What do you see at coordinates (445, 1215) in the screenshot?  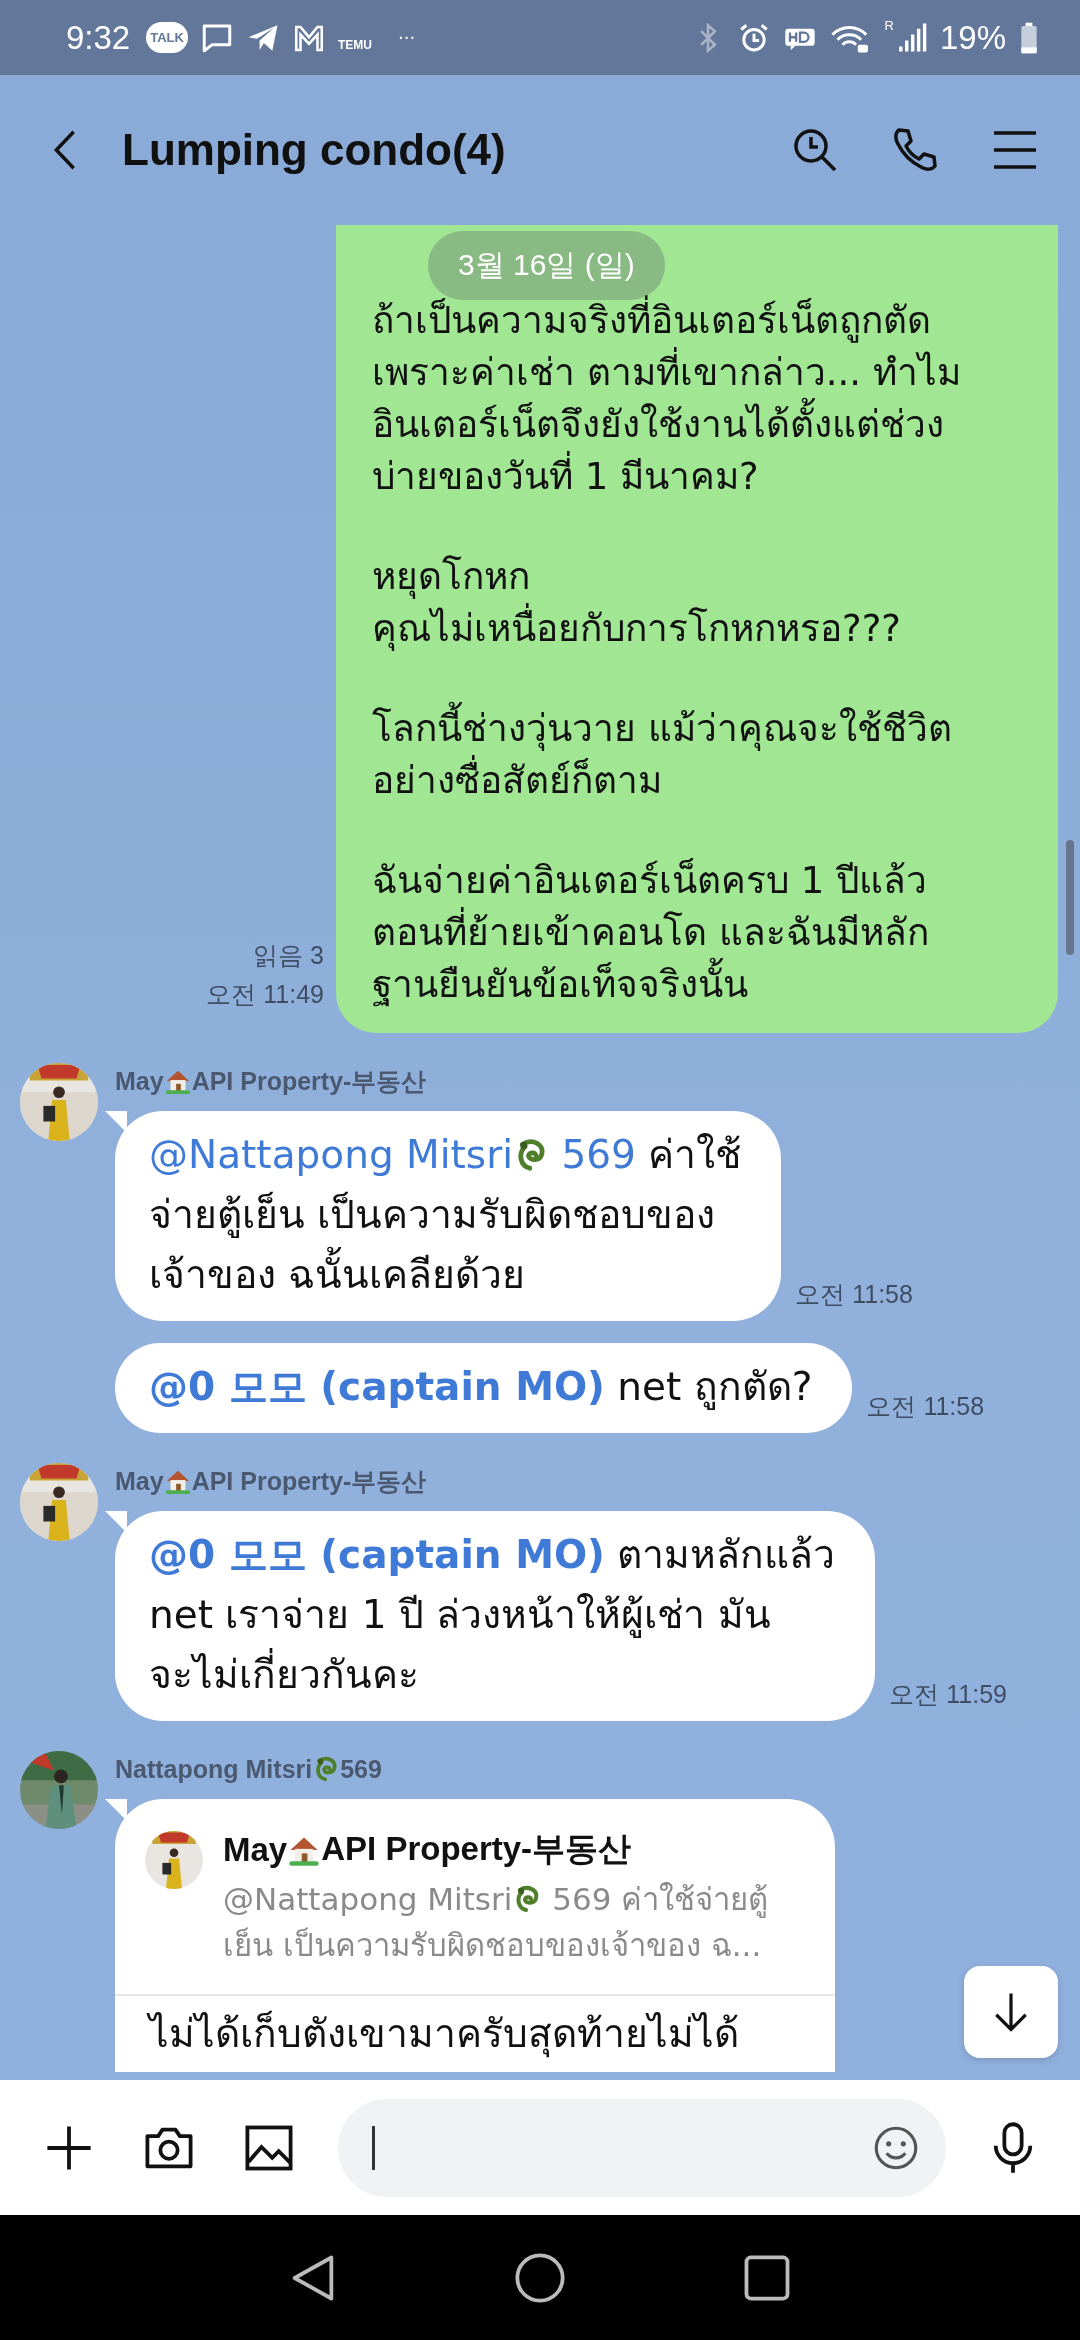 I see `message-text: @Nattapong Mitsri 569 ค่าใช้ จ่ายตู้เย็น เป็นความรับผิดชอบของ เจ้าของ ฉนั้นเคลียด้วย` at bounding box center [445, 1215].